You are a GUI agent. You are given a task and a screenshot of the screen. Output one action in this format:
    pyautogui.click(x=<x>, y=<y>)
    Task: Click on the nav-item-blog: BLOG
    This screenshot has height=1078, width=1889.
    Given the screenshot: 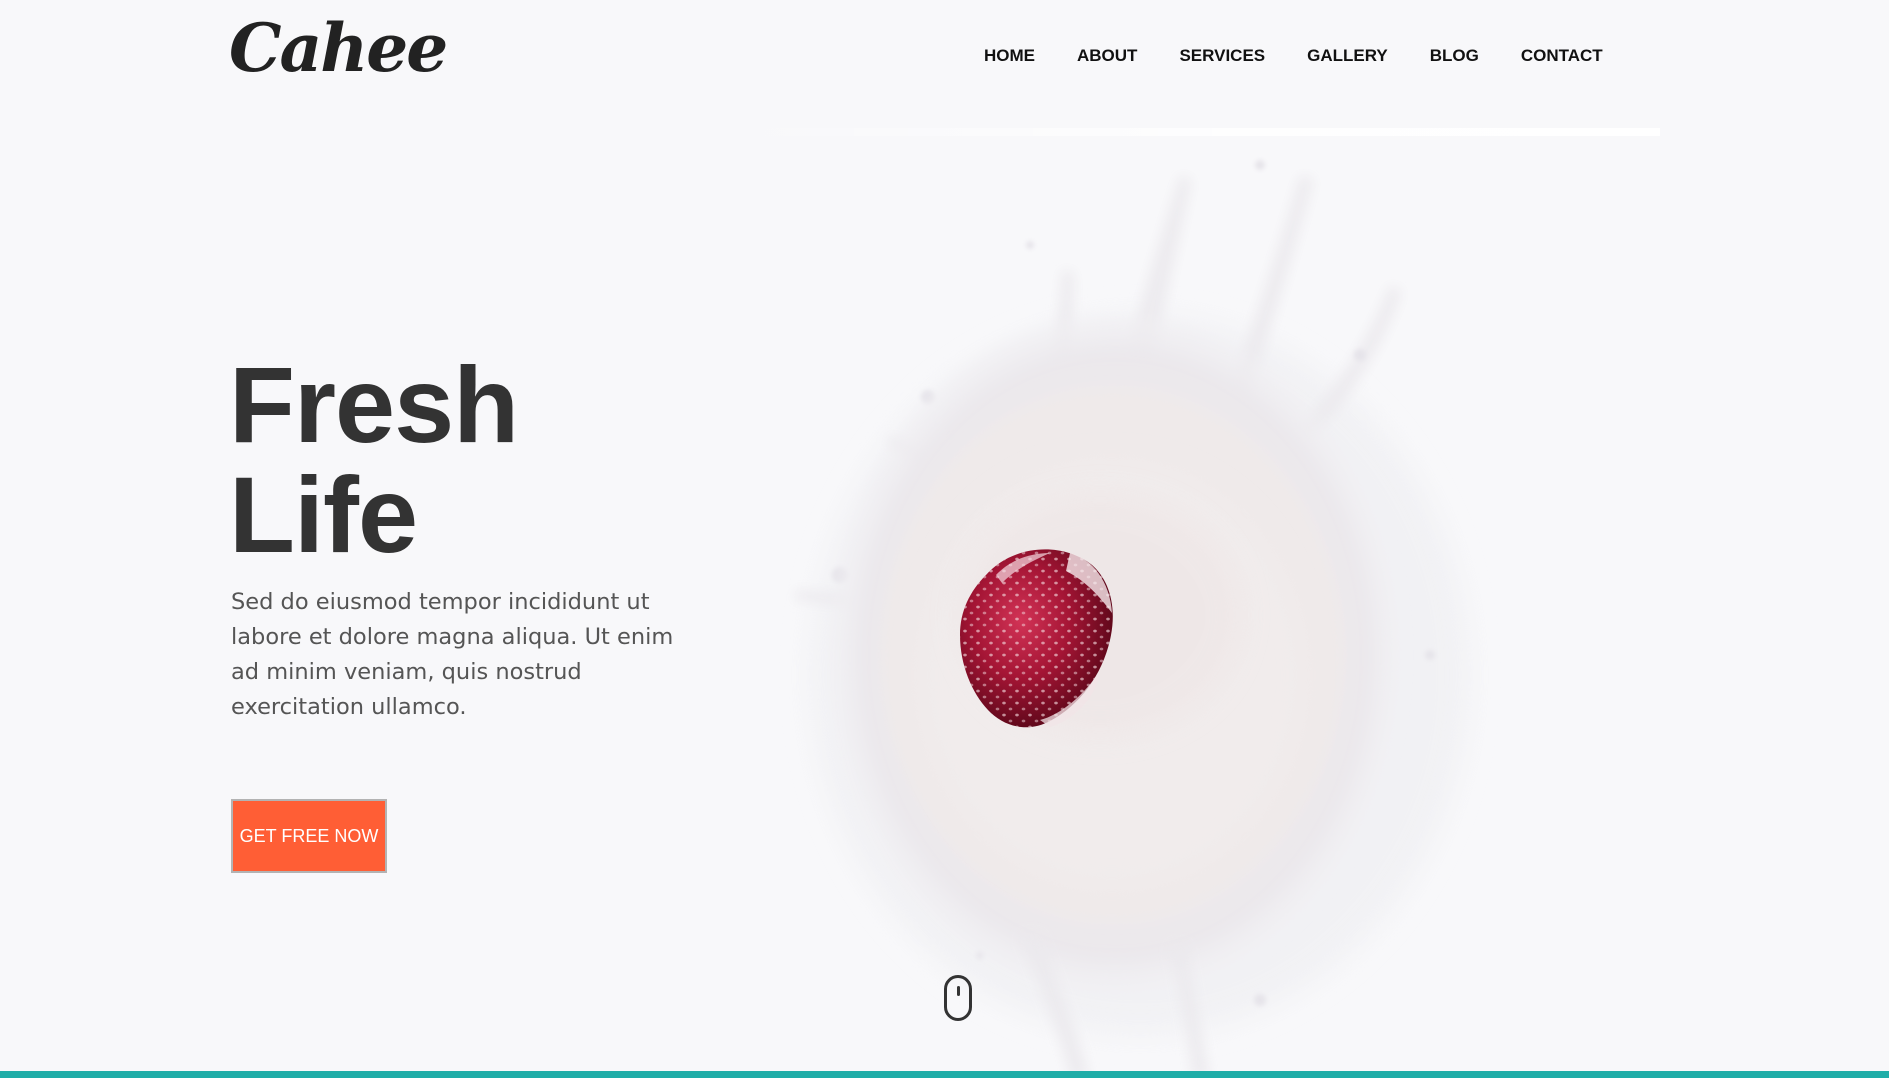 What is the action you would take?
    pyautogui.click(x=1454, y=56)
    